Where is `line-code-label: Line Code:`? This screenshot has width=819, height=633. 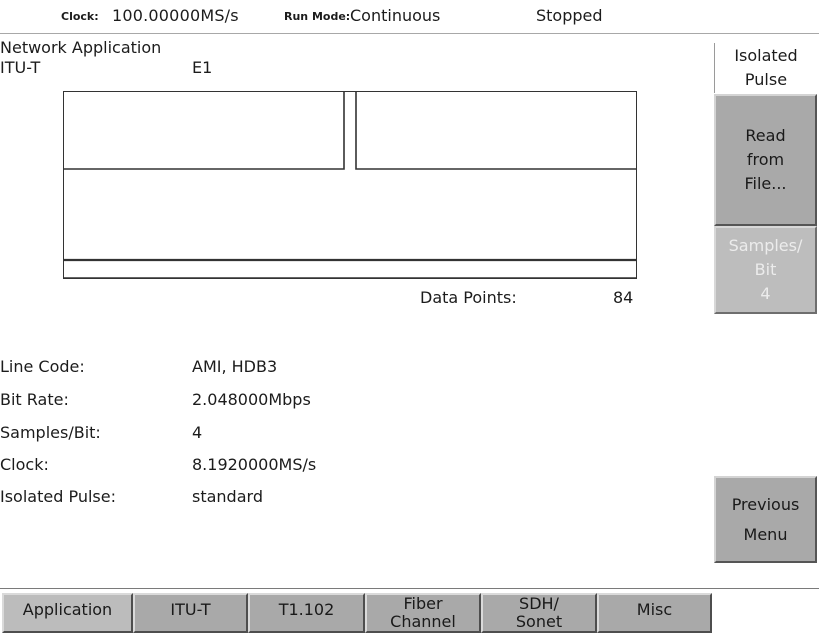
line-code-label: Line Code: is located at coordinates (42, 366).